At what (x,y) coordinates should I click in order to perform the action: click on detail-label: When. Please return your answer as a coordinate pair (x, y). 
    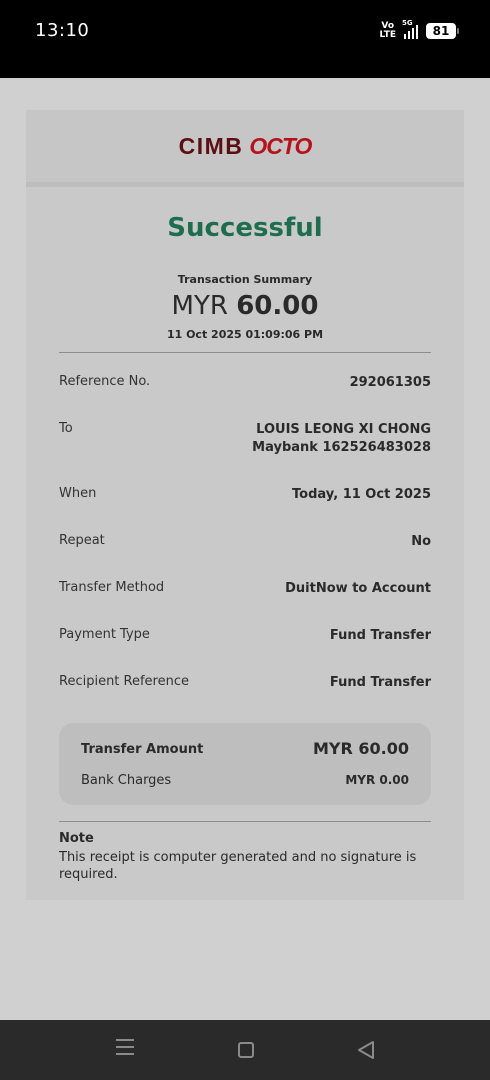
    Looking at the image, I should click on (78, 493).